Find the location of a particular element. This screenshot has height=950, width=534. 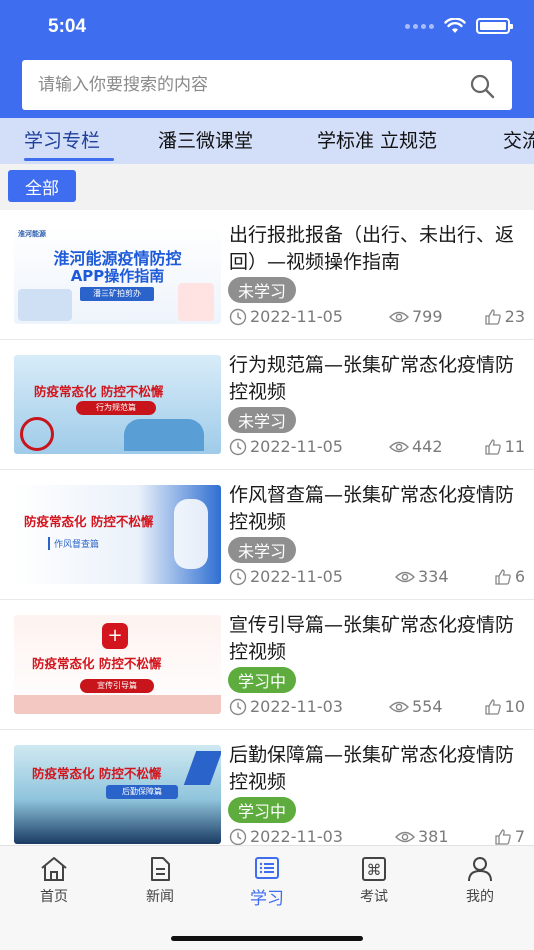

tab-pansan-microclass: 潘三微课堂 is located at coordinates (205, 139).